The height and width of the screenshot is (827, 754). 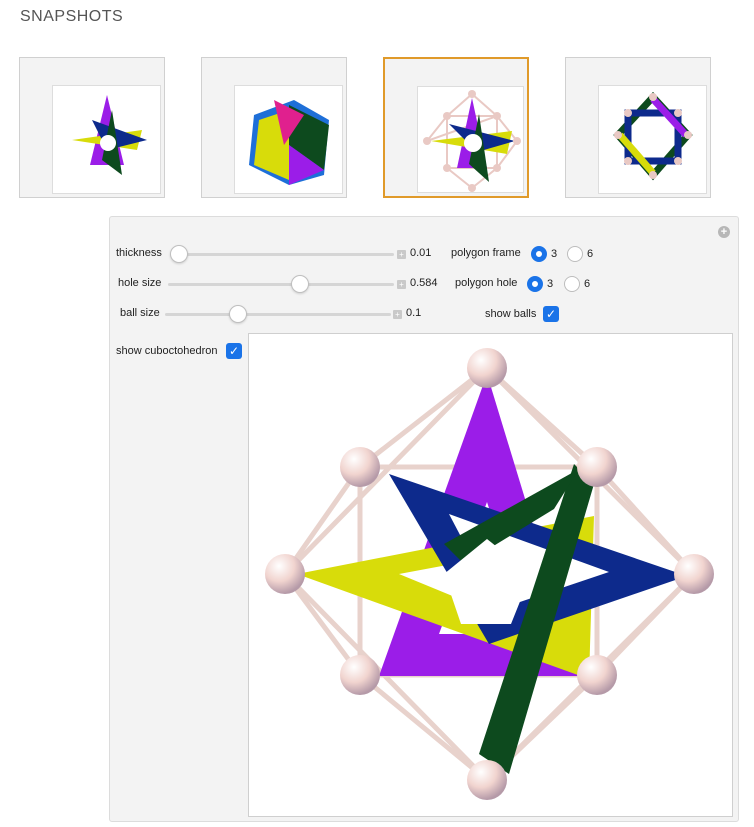 What do you see at coordinates (414, 313) in the screenshot?
I see `ball-size-value: 0.1` at bounding box center [414, 313].